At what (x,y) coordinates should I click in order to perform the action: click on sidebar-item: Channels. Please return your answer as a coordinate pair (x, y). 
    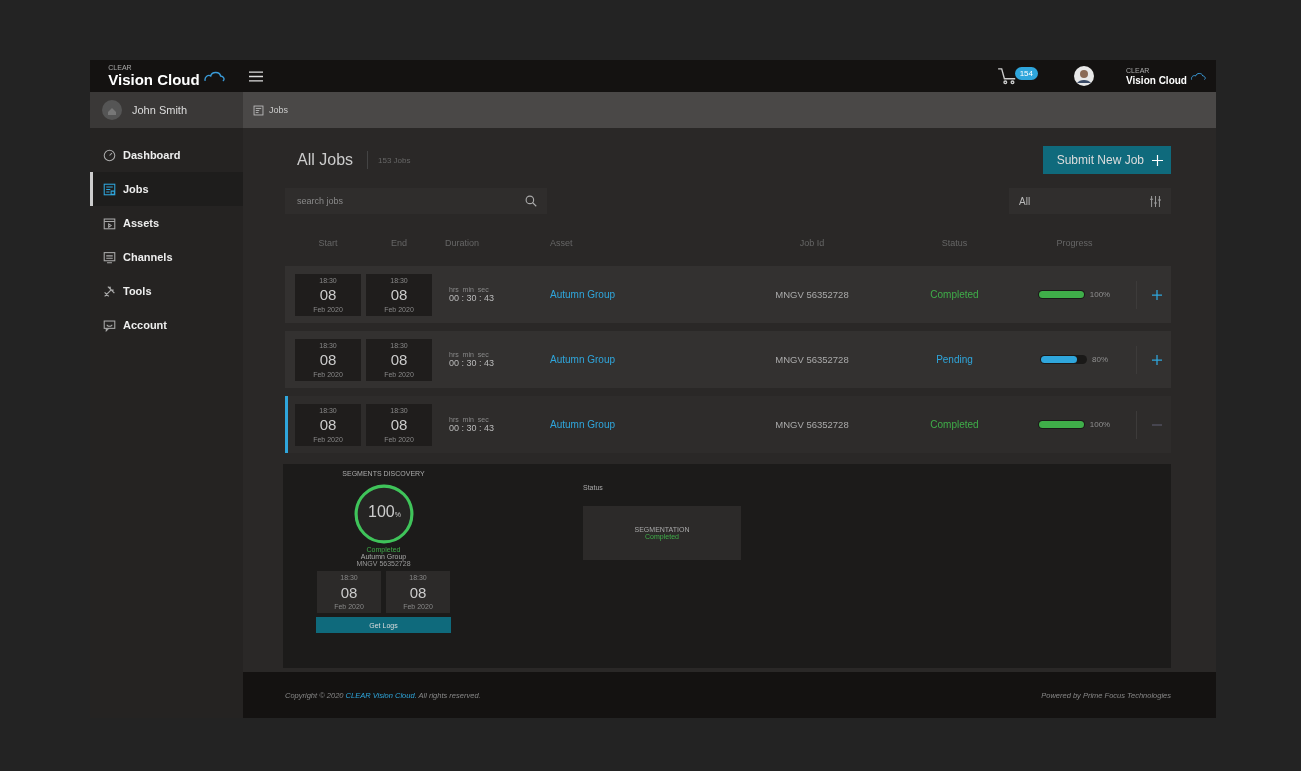
    Looking at the image, I should click on (166, 257).